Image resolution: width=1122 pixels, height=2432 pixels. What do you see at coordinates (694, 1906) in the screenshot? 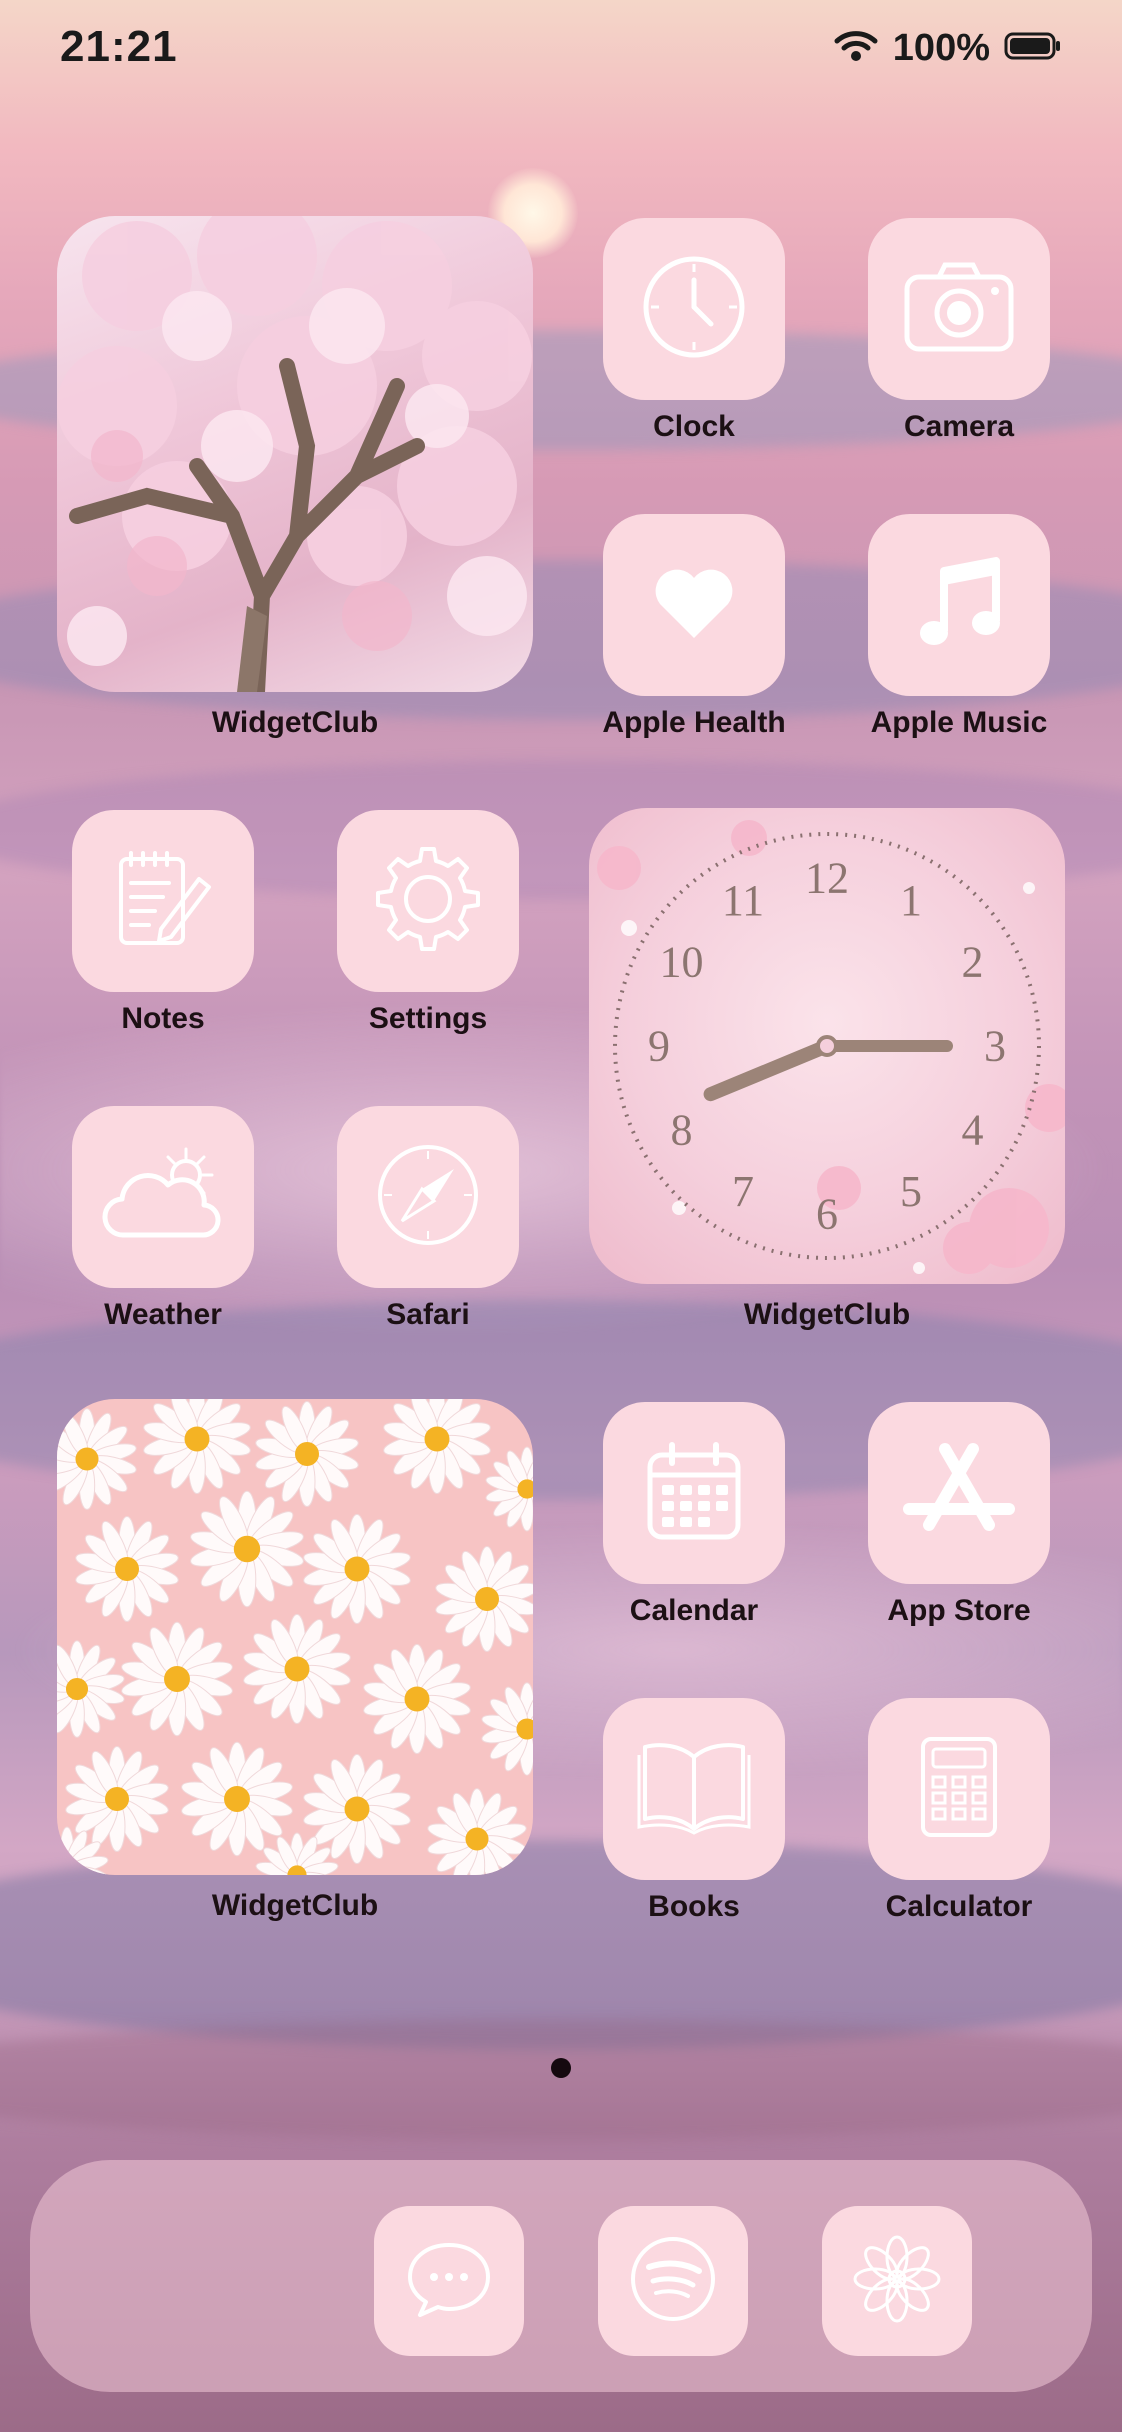
I see `app-books-label: Books` at bounding box center [694, 1906].